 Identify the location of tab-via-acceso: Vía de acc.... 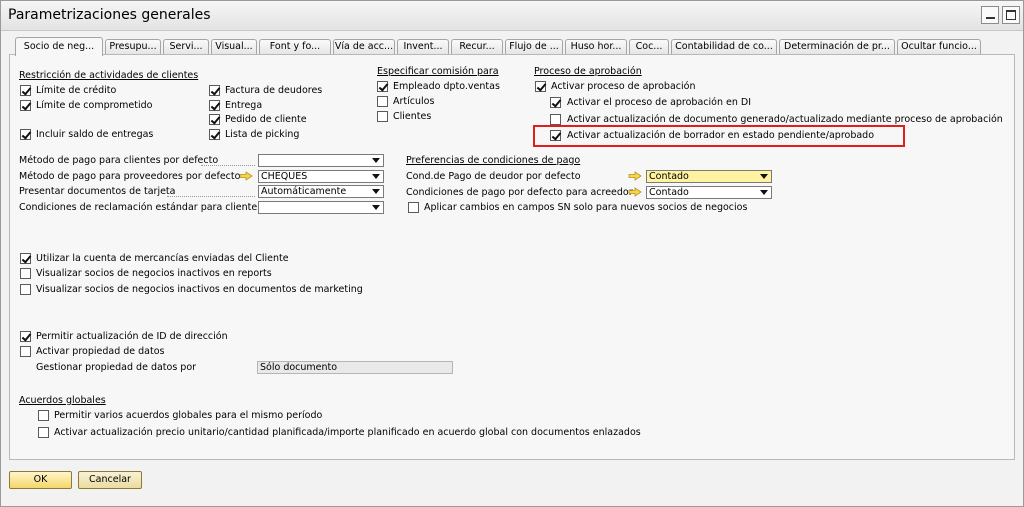
(364, 47).